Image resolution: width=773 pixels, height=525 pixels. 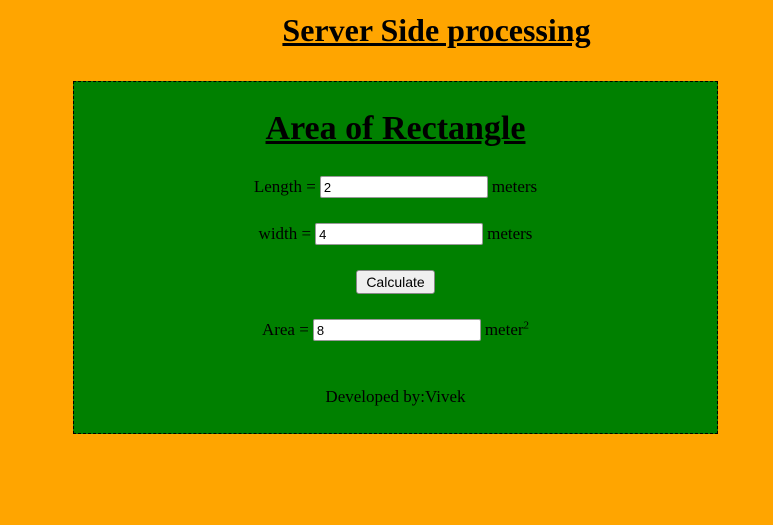 I want to click on area-label: Area =, so click(x=285, y=329).